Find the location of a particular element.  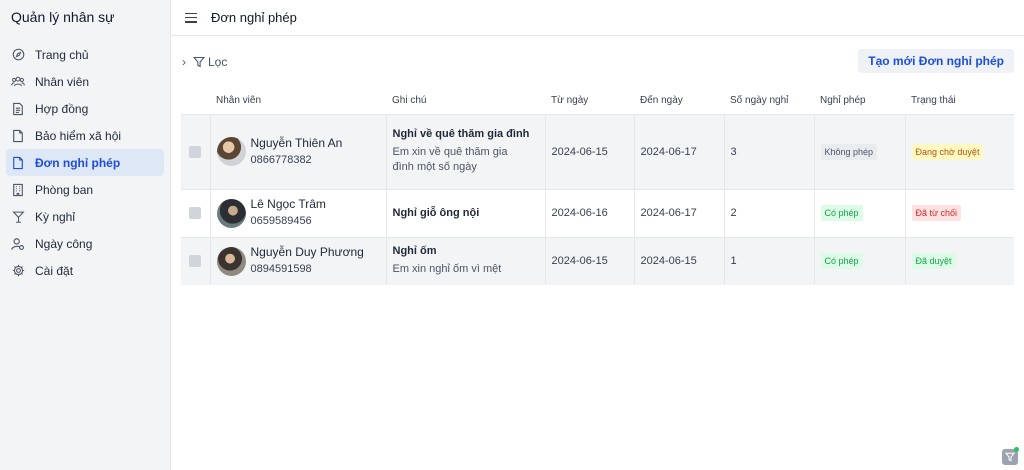

days-off: 3 is located at coordinates (768, 151).